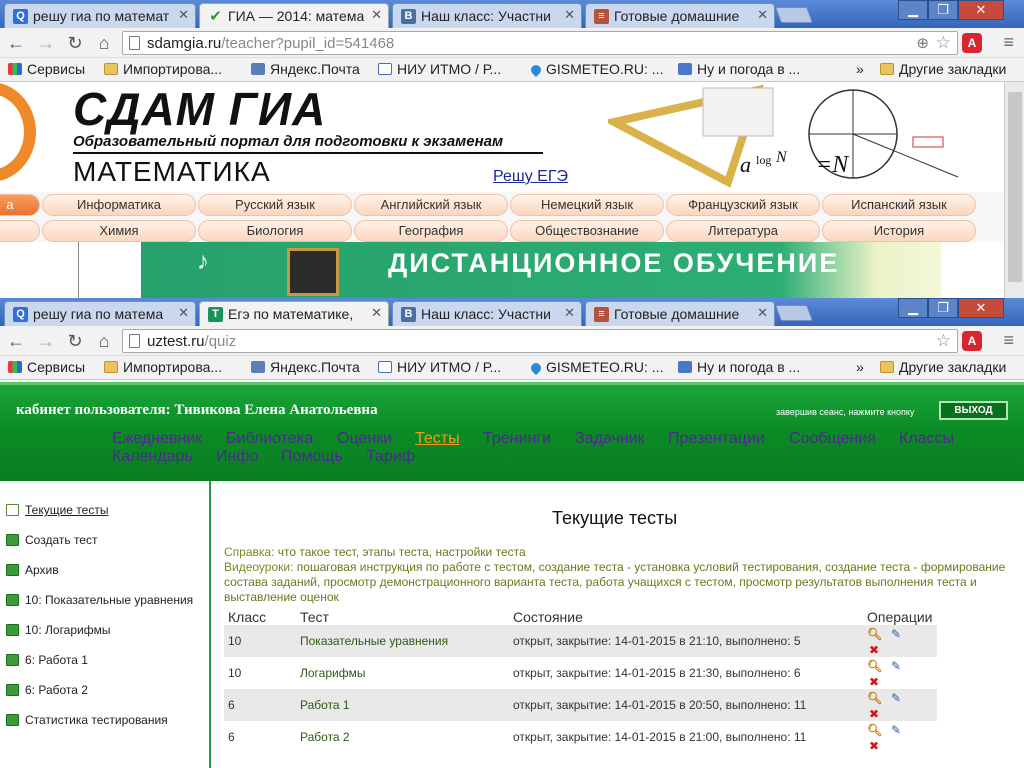 Image resolution: width=1024 pixels, height=768 pixels. I want to click on subject-blank, so click(20, 231).